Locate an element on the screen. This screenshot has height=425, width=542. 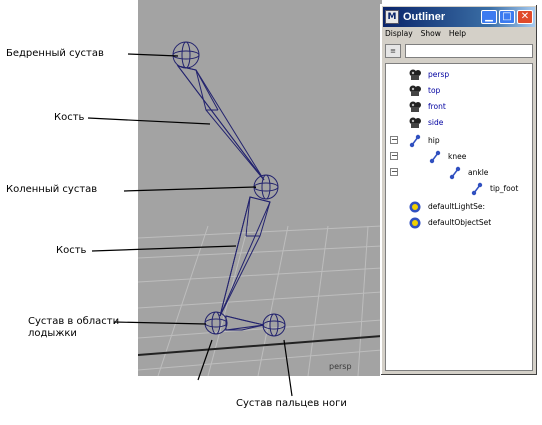
outliner-menu-bar: Display Show Help is located at coordinates (425, 35).